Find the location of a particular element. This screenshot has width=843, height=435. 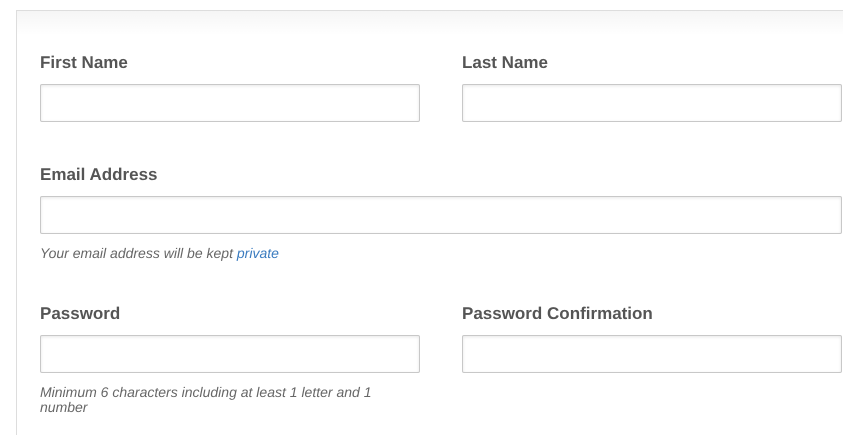

privacy-link: private is located at coordinates (257, 253).